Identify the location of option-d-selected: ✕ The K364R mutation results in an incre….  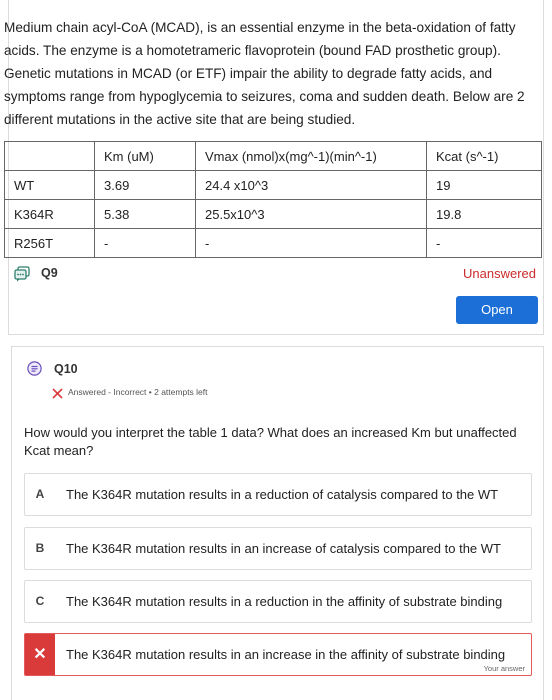
(278, 654).